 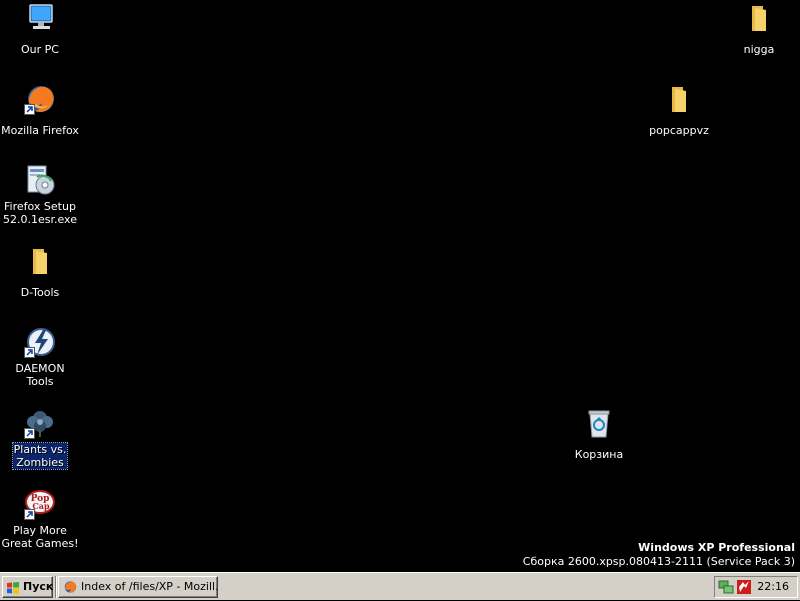 What do you see at coordinates (773, 587) in the screenshot?
I see `clock: 22:16` at bounding box center [773, 587].